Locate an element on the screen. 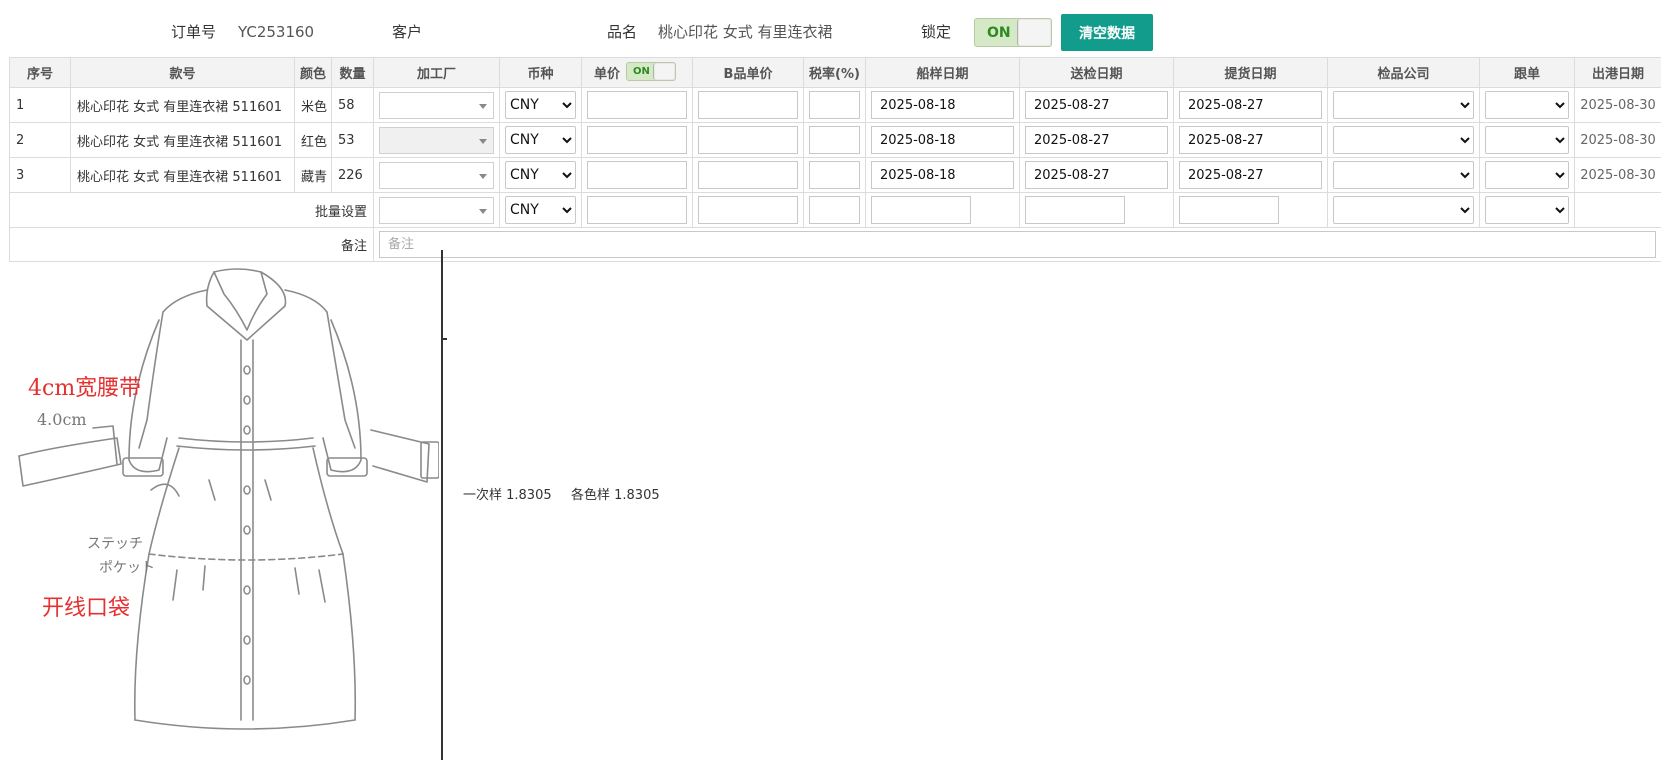 Image resolution: width=1661 pixels, height=760 pixels. batch-inspection-company-select is located at coordinates (1403, 210).